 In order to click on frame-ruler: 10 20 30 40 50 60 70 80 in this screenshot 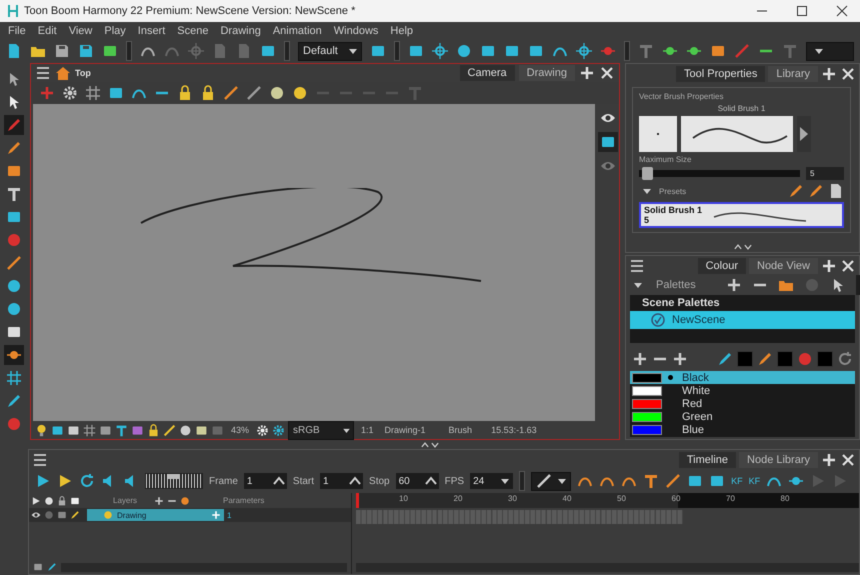, I will do `click(607, 500)`.